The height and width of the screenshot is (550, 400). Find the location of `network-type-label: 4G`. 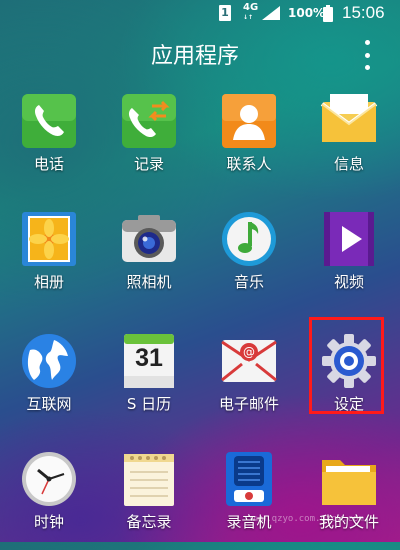

network-type-label: 4G is located at coordinates (251, 7).